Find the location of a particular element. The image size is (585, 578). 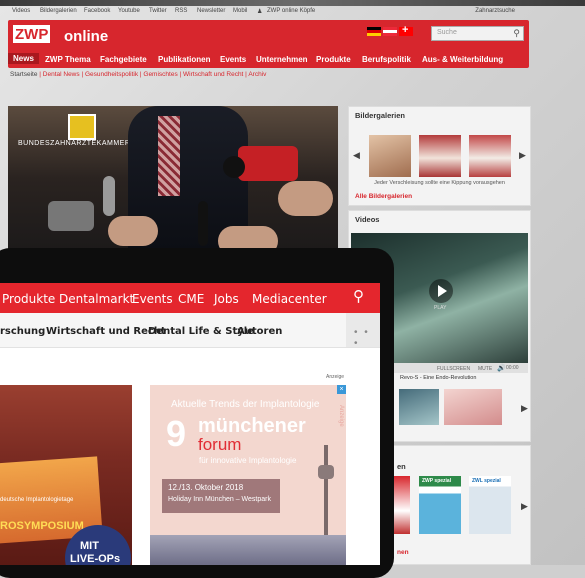

flag-austria-icon is located at coordinates (390, 31).